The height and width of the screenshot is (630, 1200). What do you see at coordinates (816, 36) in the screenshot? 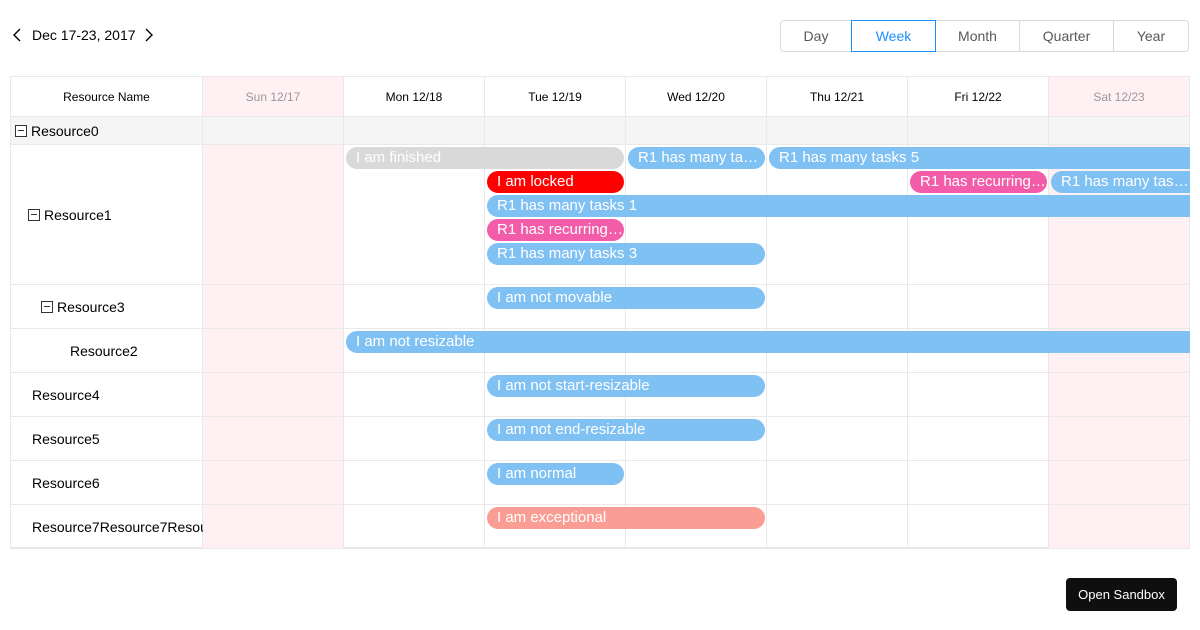
I see `view-day-button: Day` at bounding box center [816, 36].